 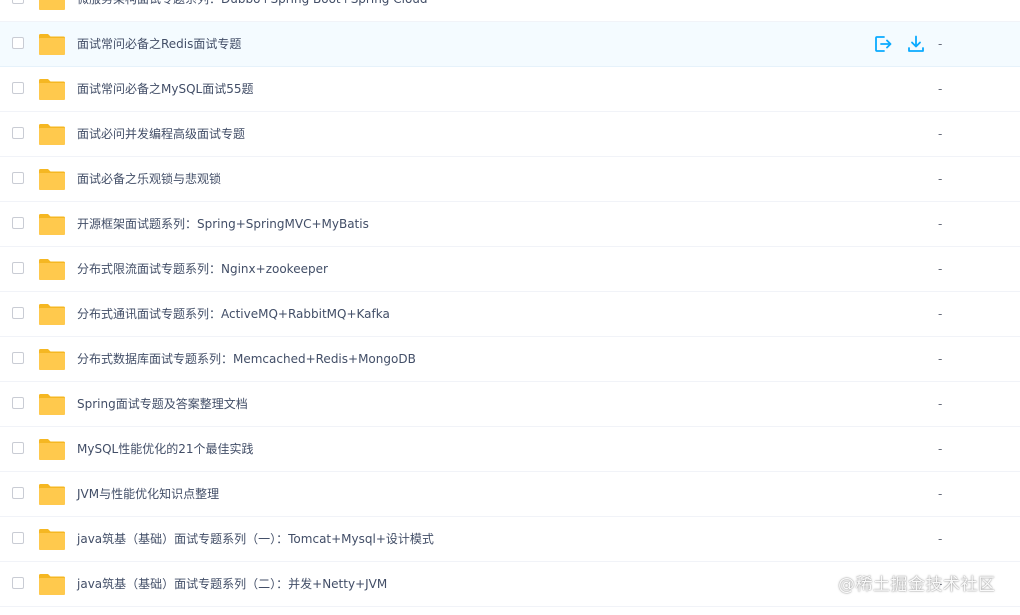 I want to click on file-row: 分布式数据库面试专题系列：Memcached+Redis+MongoDB -, so click(x=510, y=359).